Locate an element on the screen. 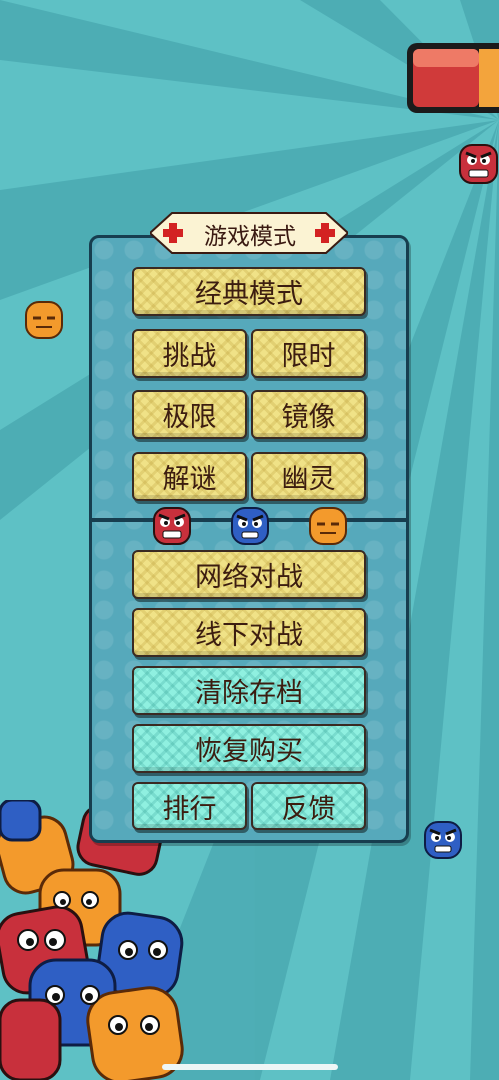 The width and height of the screenshot is (499, 1080). time-limit-mode-button: 限时 is located at coordinates (308, 353).